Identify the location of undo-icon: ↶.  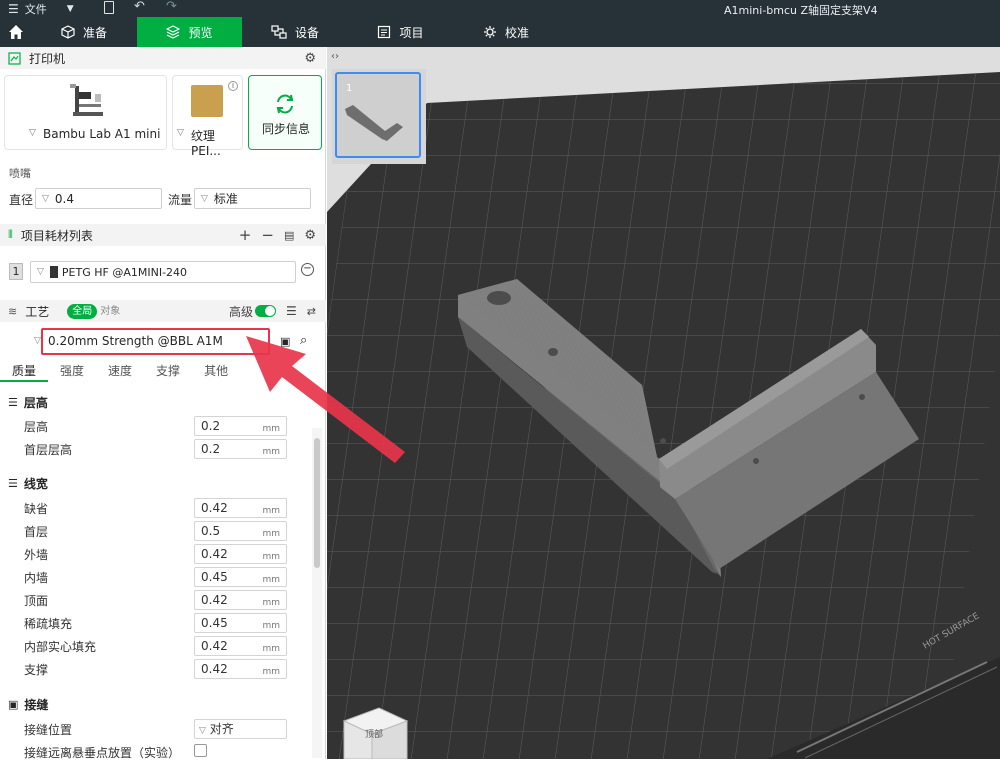
(139, 7).